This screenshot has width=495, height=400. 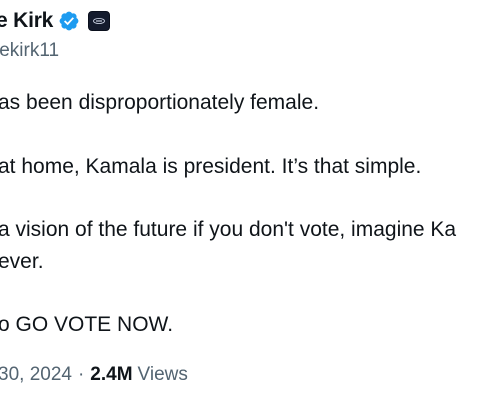 What do you see at coordinates (36, 375) in the screenshot?
I see `tweet-timestamp: 30, 2024` at bounding box center [36, 375].